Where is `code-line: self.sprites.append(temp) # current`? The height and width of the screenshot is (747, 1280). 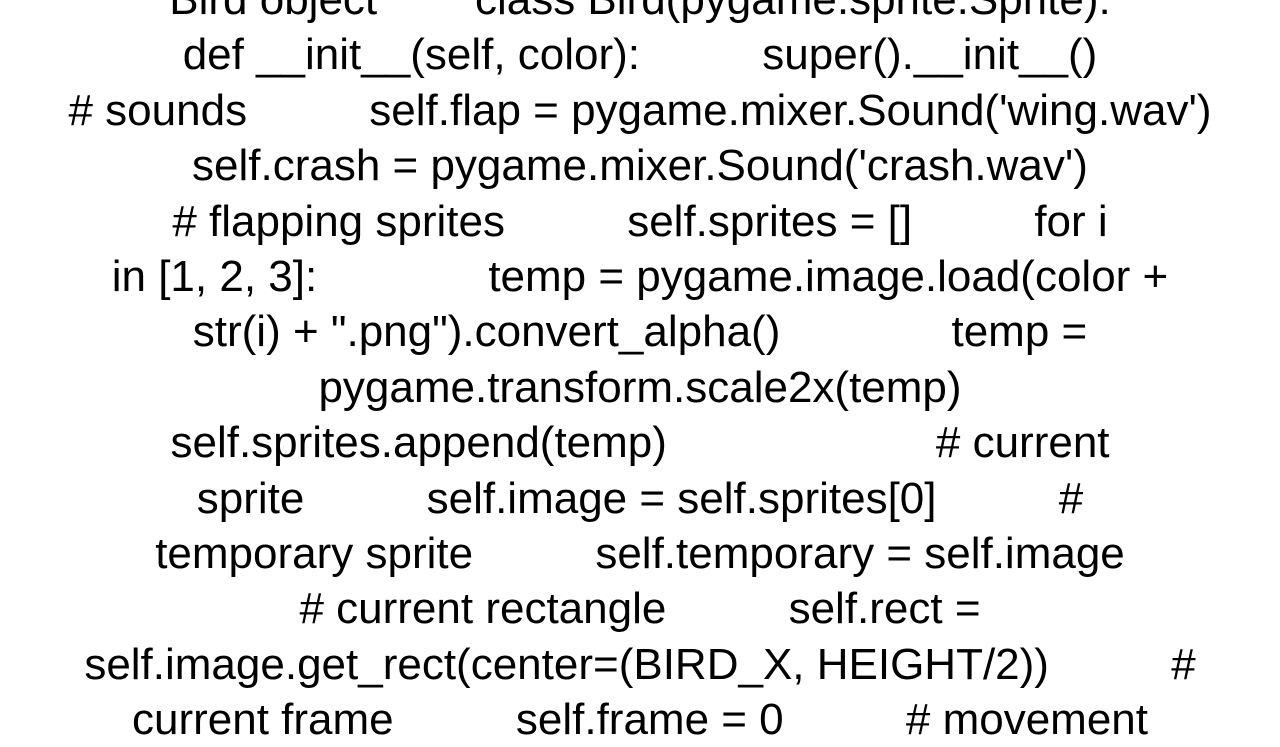
code-line: self.sprites.append(temp) # current is located at coordinates (640, 443).